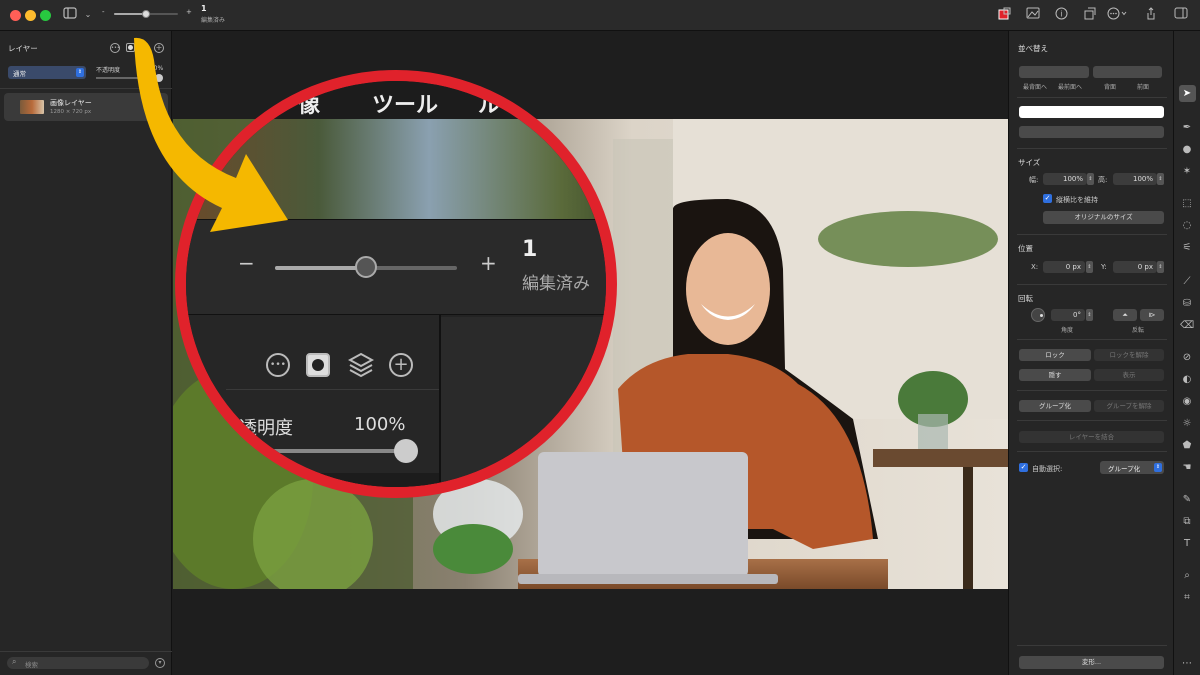 This screenshot has width=1200, height=675. What do you see at coordinates (19, 74) in the screenshot?
I see `blend-mode-value: 通常` at bounding box center [19, 74].